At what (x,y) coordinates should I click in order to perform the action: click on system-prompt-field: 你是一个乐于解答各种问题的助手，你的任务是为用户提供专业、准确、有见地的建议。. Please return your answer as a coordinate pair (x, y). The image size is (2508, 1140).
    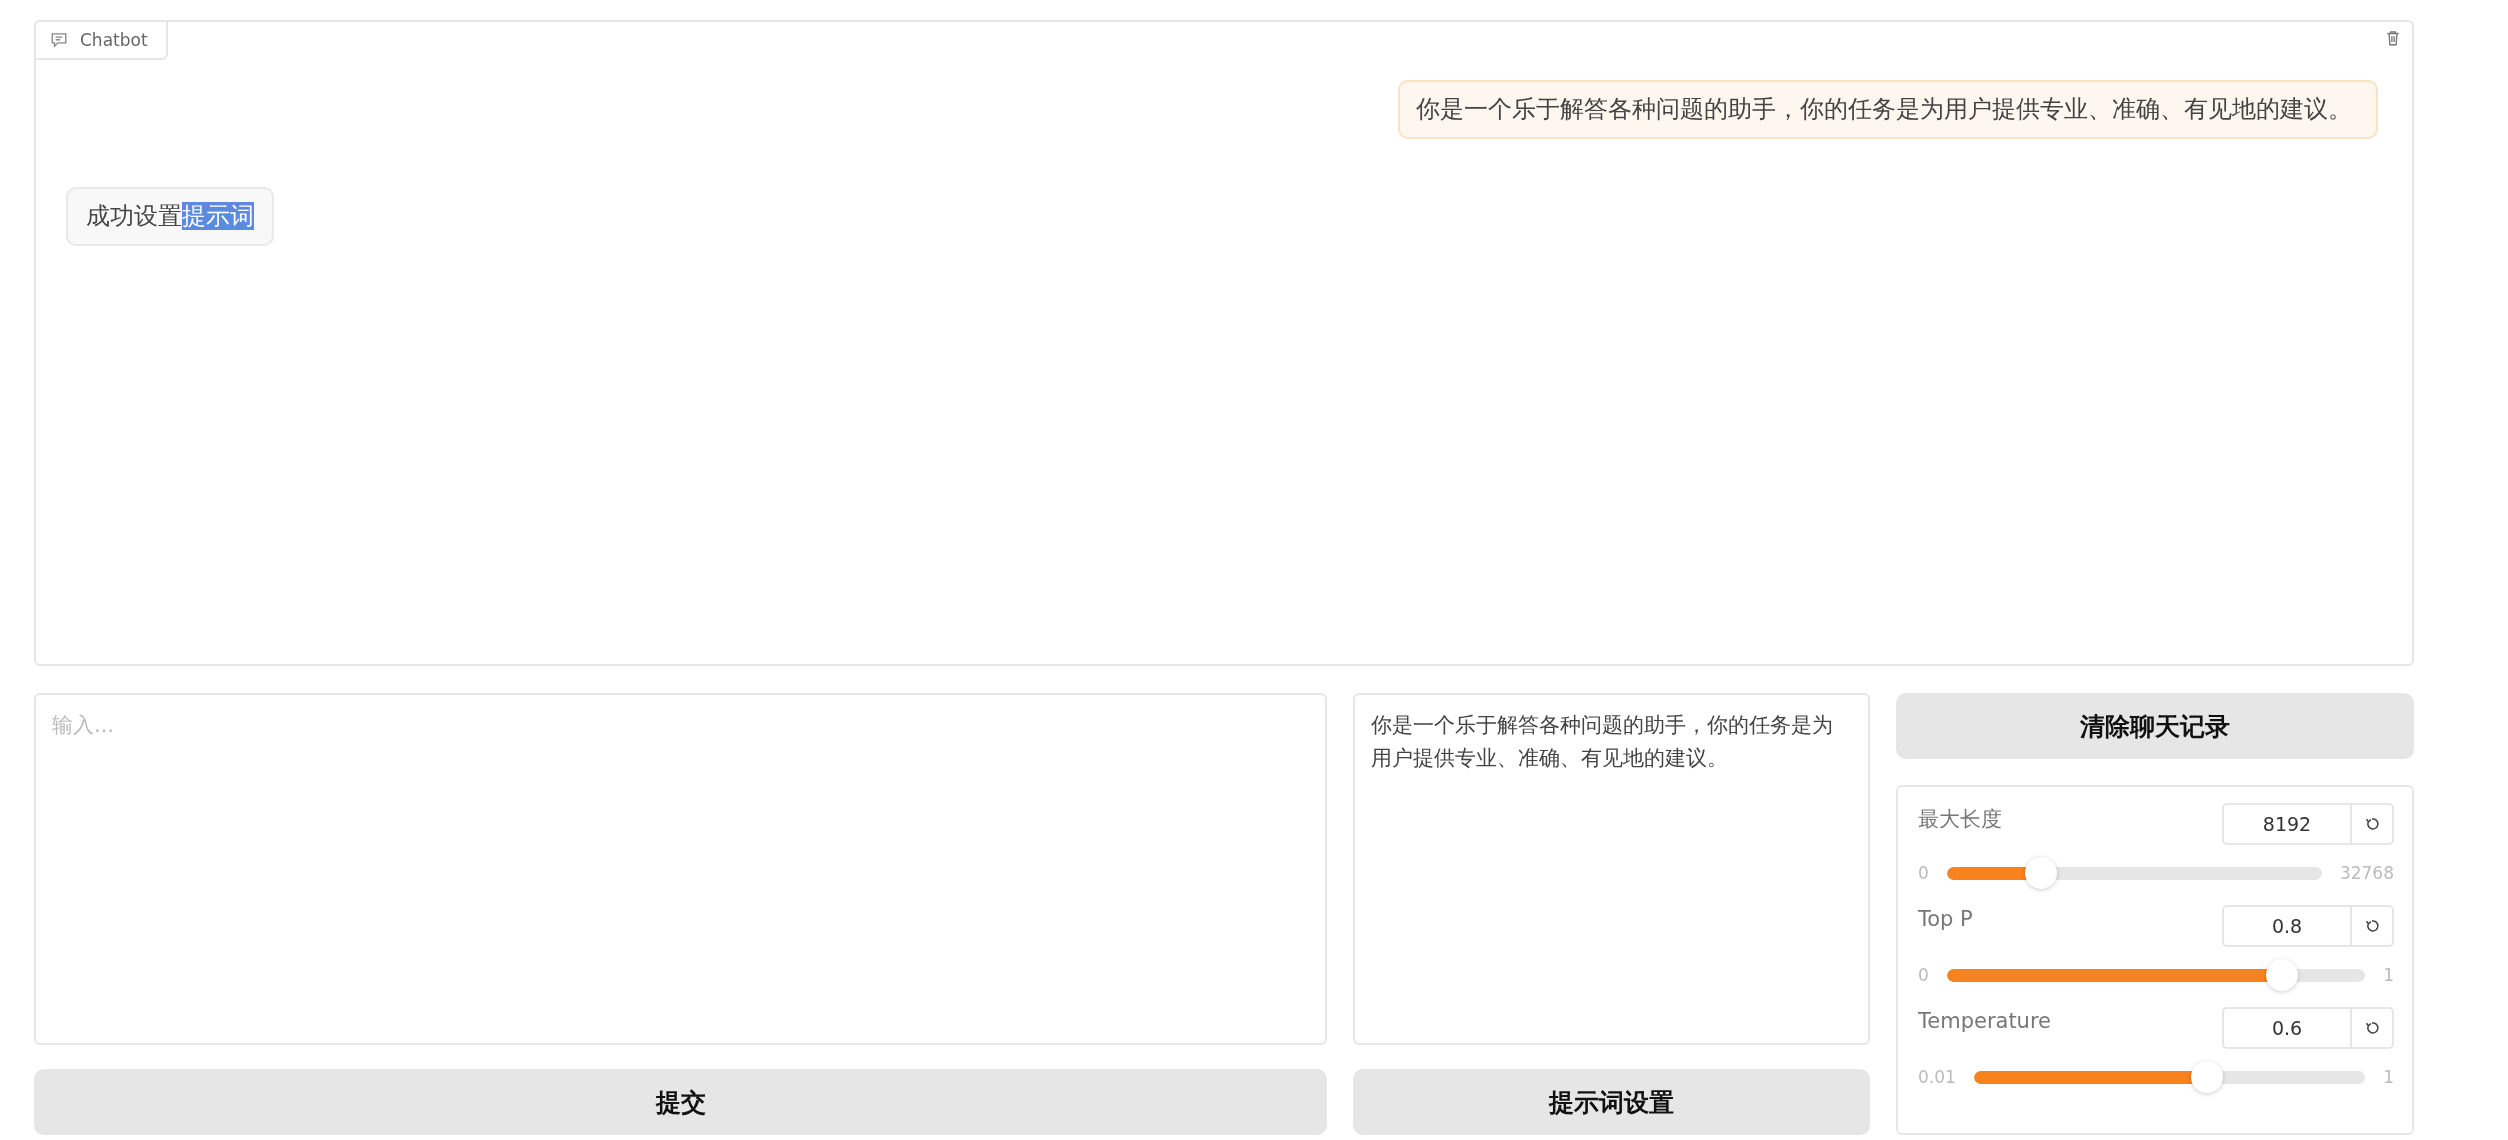
    Looking at the image, I should click on (1611, 869).